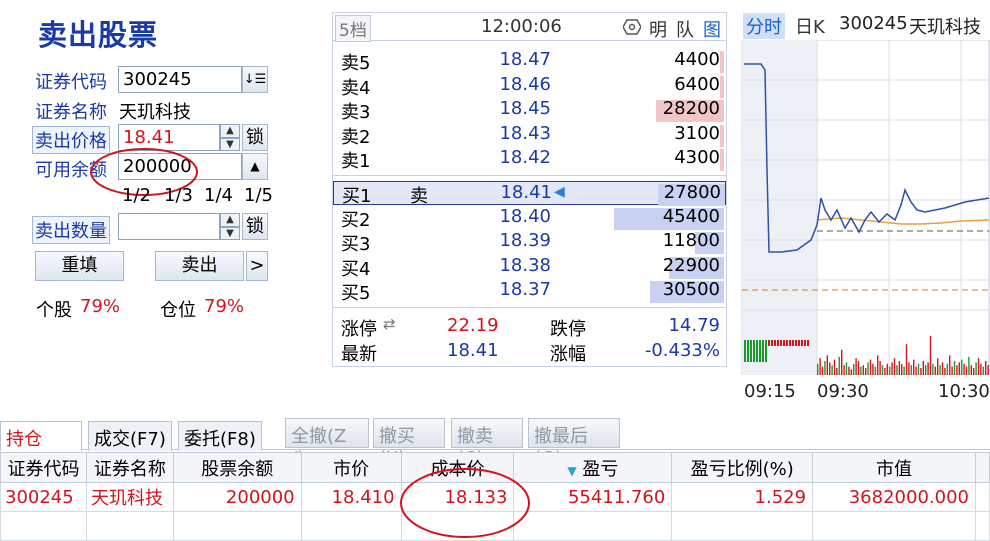 Image resolution: width=990 pixels, height=541 pixels. Describe the element at coordinates (532, 267) in the screenshot. I see `bid-row: 买4 18.38 22900` at that location.